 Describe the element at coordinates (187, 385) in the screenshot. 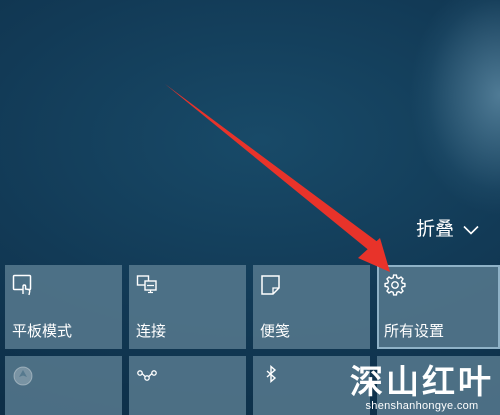

I see `tile-vpn` at that location.